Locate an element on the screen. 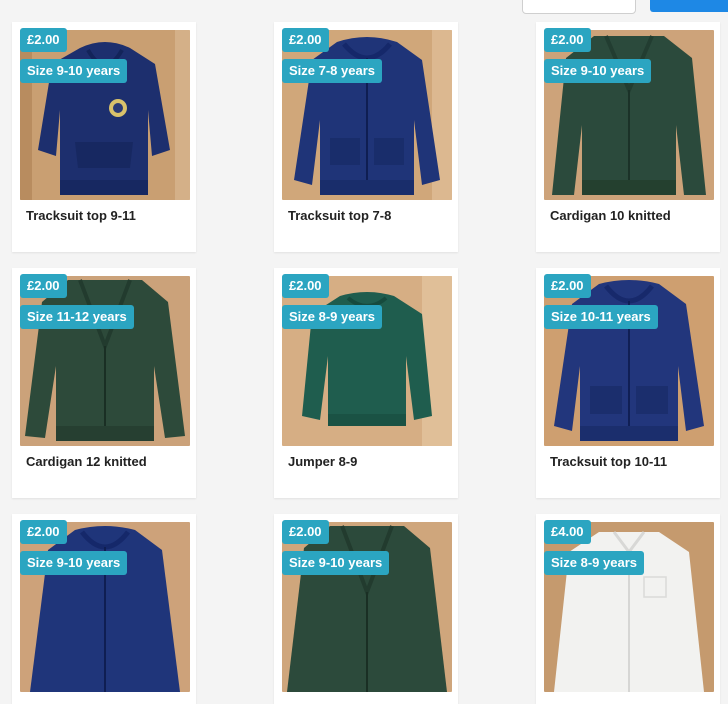 The image size is (728, 704). size-badge: Size 11-12 years is located at coordinates (77, 317).